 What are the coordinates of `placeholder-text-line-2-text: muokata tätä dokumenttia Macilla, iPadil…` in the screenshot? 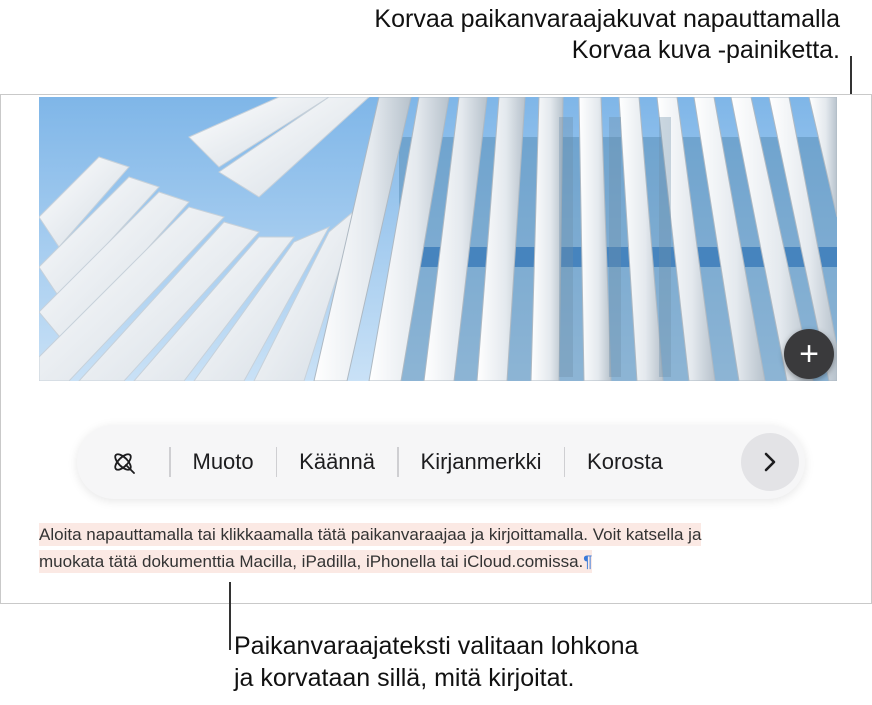 It's located at (311, 561).